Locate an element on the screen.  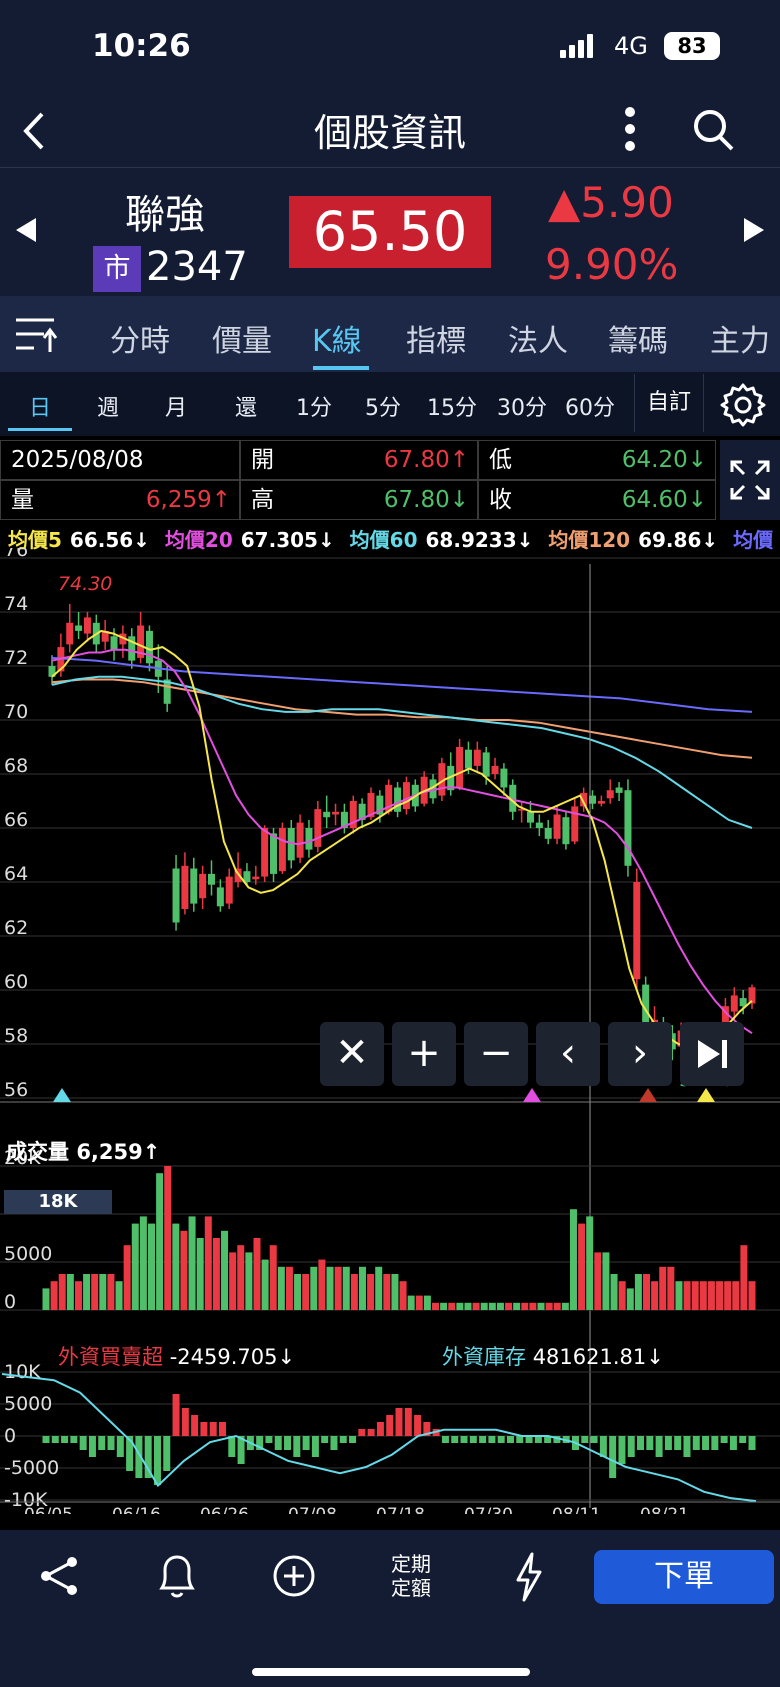
period-week: 週 is located at coordinates (108, 406).